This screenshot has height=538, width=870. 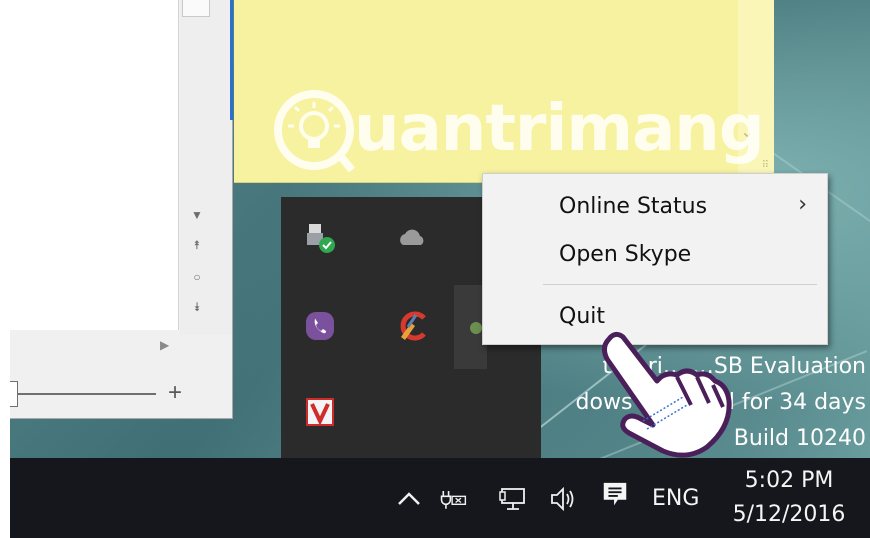 What do you see at coordinates (175, 393) in the screenshot?
I see `zoom-in-icon: +` at bounding box center [175, 393].